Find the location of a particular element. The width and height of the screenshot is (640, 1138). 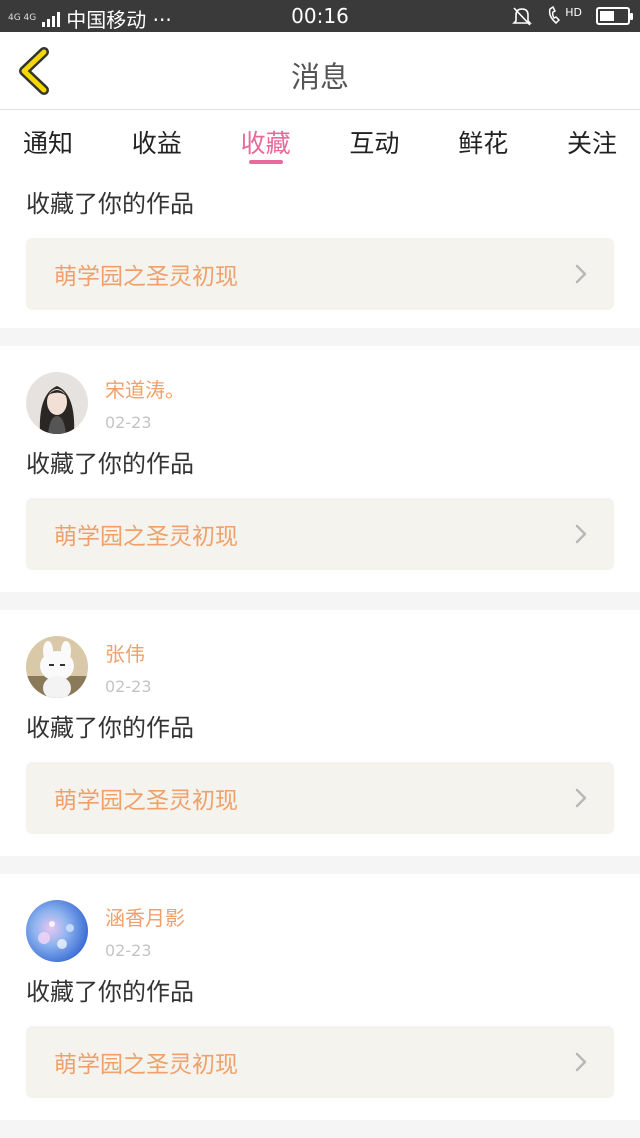

tab-earnings: 收益 is located at coordinates (157, 141).